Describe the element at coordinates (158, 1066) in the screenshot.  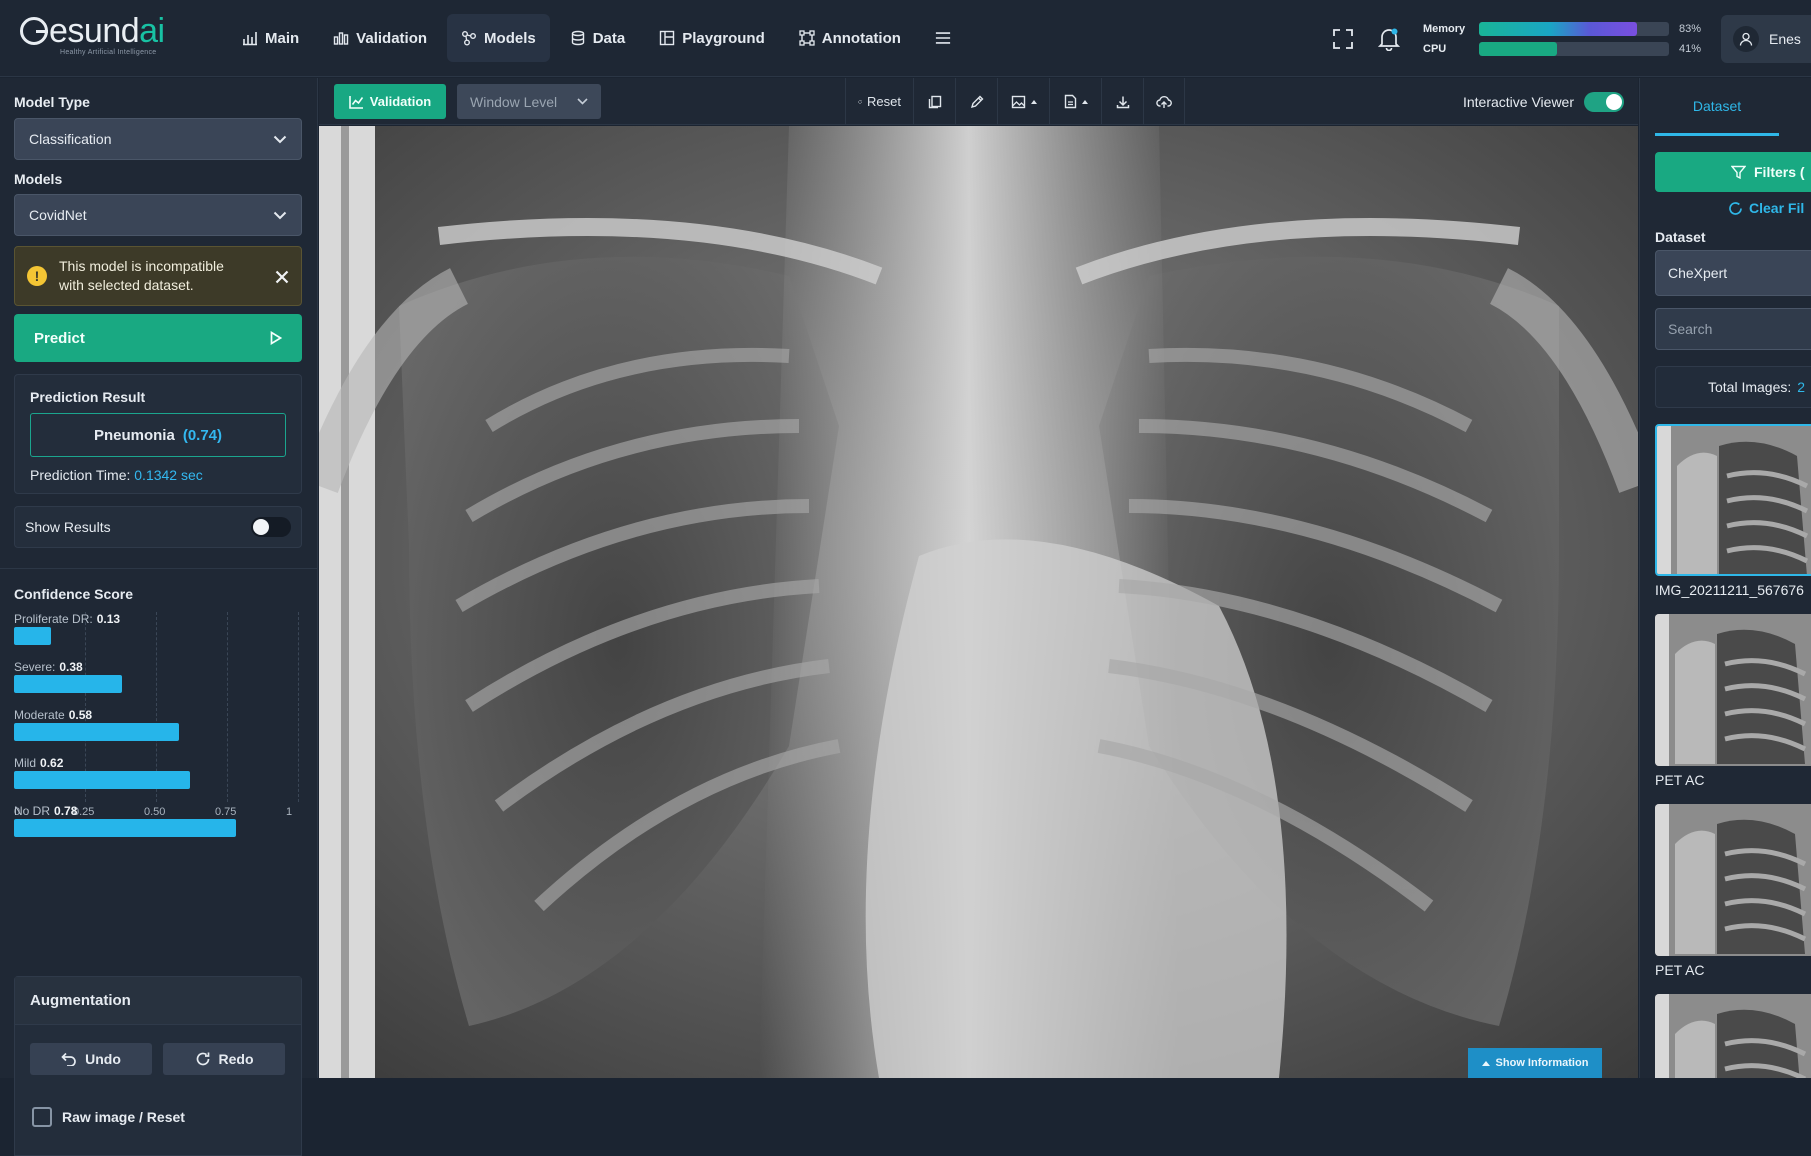
I see `augmentation-card: Augmentation Undo Redo Raw image / Reset` at that location.